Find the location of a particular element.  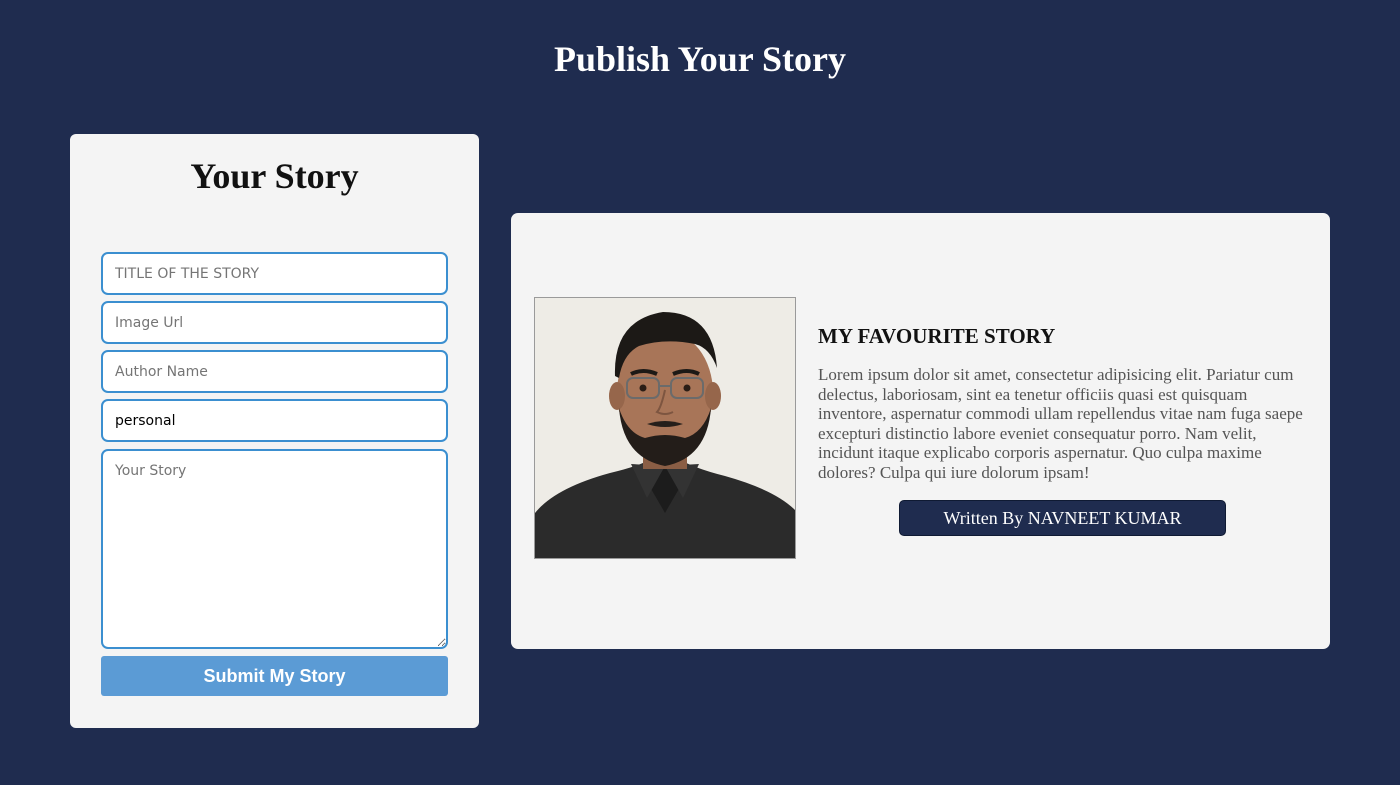

submit-story-button: Submit My Story is located at coordinates (274, 676).